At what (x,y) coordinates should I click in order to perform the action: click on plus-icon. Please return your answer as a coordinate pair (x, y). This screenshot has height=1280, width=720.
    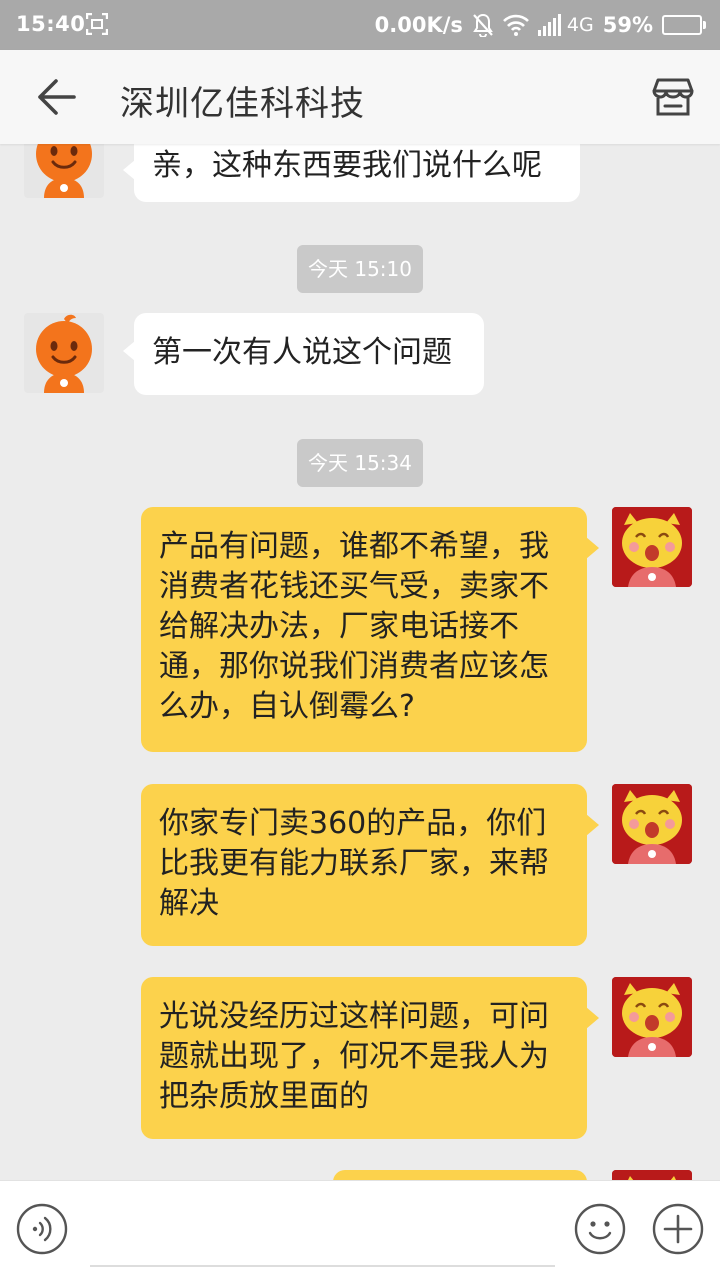
    Looking at the image, I should click on (678, 1229).